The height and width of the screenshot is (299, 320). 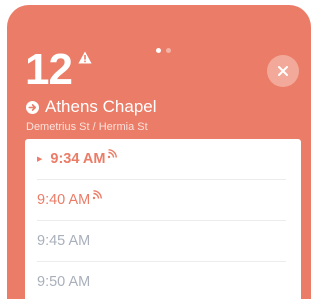 I want to click on close-button, so click(x=283, y=71).